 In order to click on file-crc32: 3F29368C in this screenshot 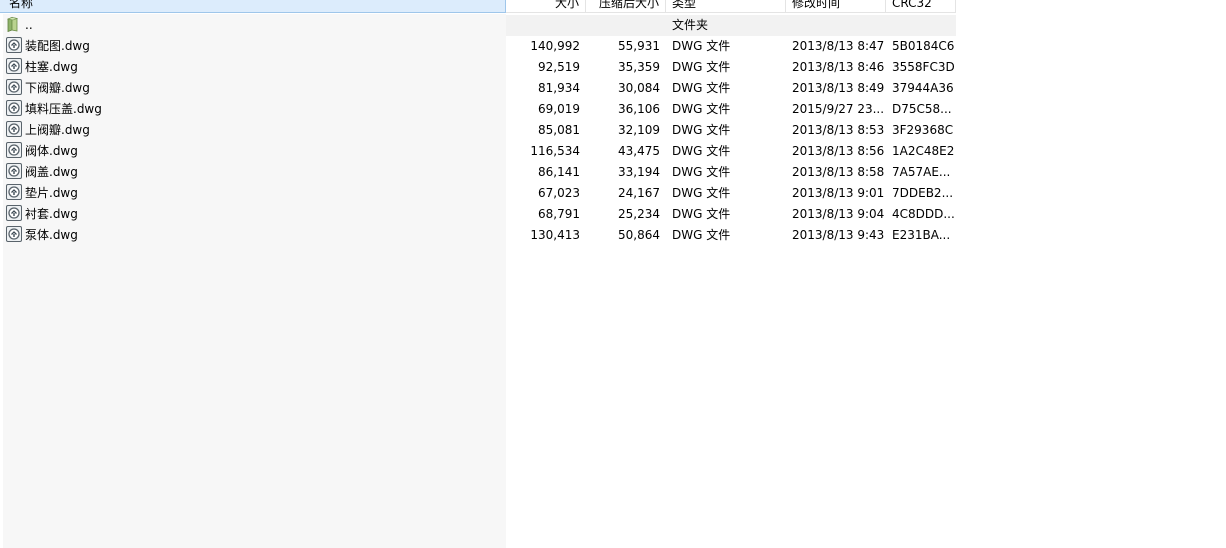, I will do `click(923, 130)`.